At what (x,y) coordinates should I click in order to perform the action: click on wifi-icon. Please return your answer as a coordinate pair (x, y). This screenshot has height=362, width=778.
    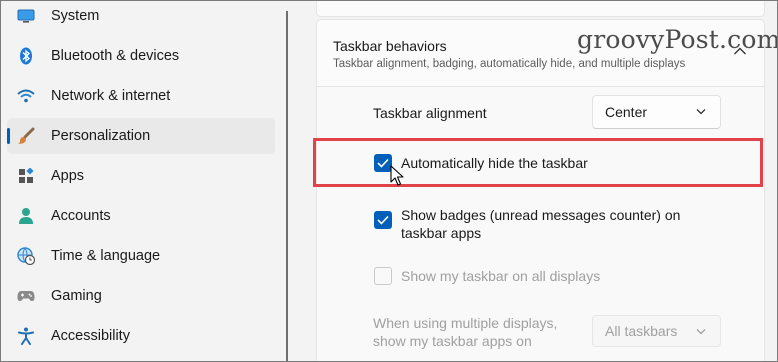
    Looking at the image, I should click on (26, 96).